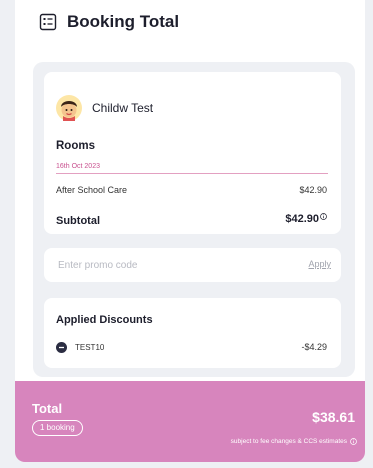 The width and height of the screenshot is (373, 468). Describe the element at coordinates (78, 166) in the screenshot. I see `booking-date: 16th Oct 2023` at that location.